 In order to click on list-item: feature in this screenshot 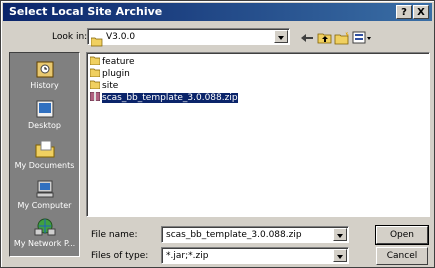, I will do `click(112, 62)`.